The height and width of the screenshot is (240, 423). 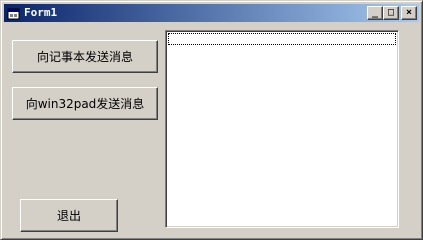 I want to click on send-notepad-label: 向记事本发送消息, so click(x=84, y=57).